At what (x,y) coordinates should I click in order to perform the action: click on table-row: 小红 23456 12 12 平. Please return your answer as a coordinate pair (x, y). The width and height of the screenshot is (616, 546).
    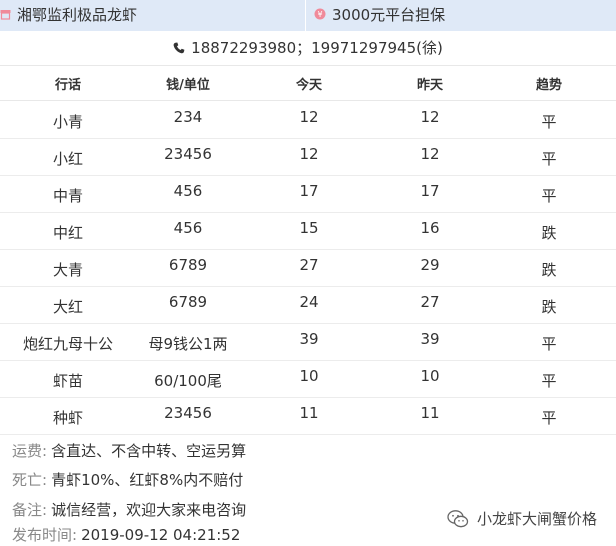
    Looking at the image, I should click on (308, 157).